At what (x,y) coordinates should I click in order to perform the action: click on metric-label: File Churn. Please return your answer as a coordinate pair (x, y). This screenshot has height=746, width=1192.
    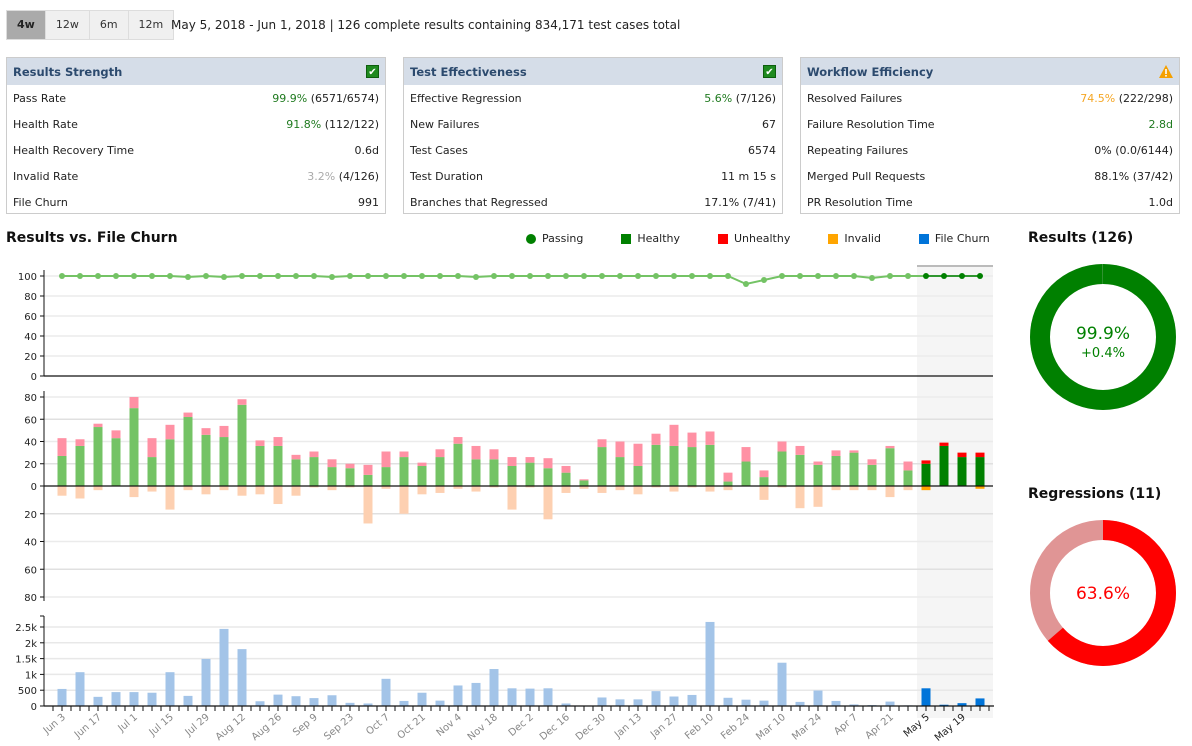
    Looking at the image, I should click on (40, 202).